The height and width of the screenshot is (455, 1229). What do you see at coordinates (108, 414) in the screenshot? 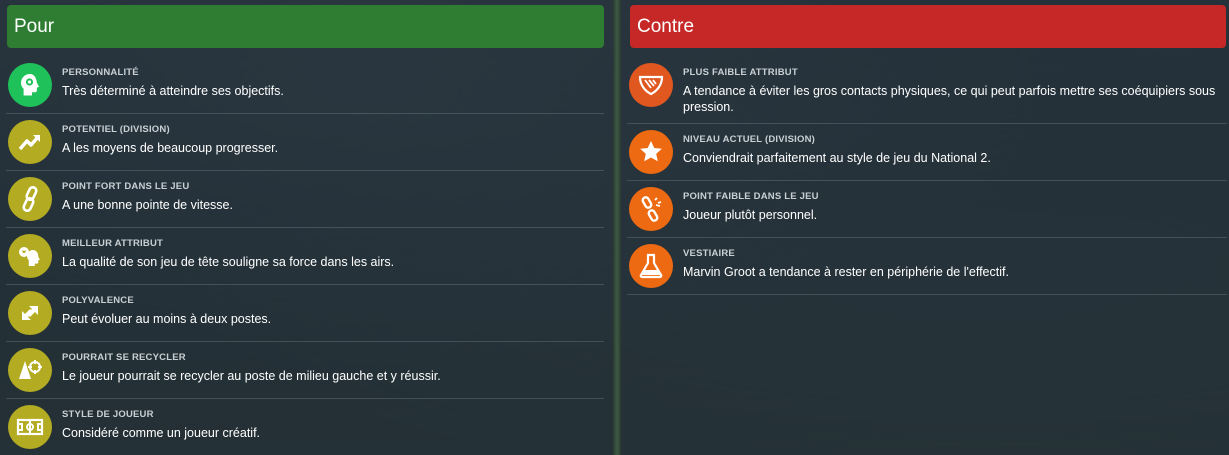
I see `item-label: STYLE DE JOUEUR` at bounding box center [108, 414].